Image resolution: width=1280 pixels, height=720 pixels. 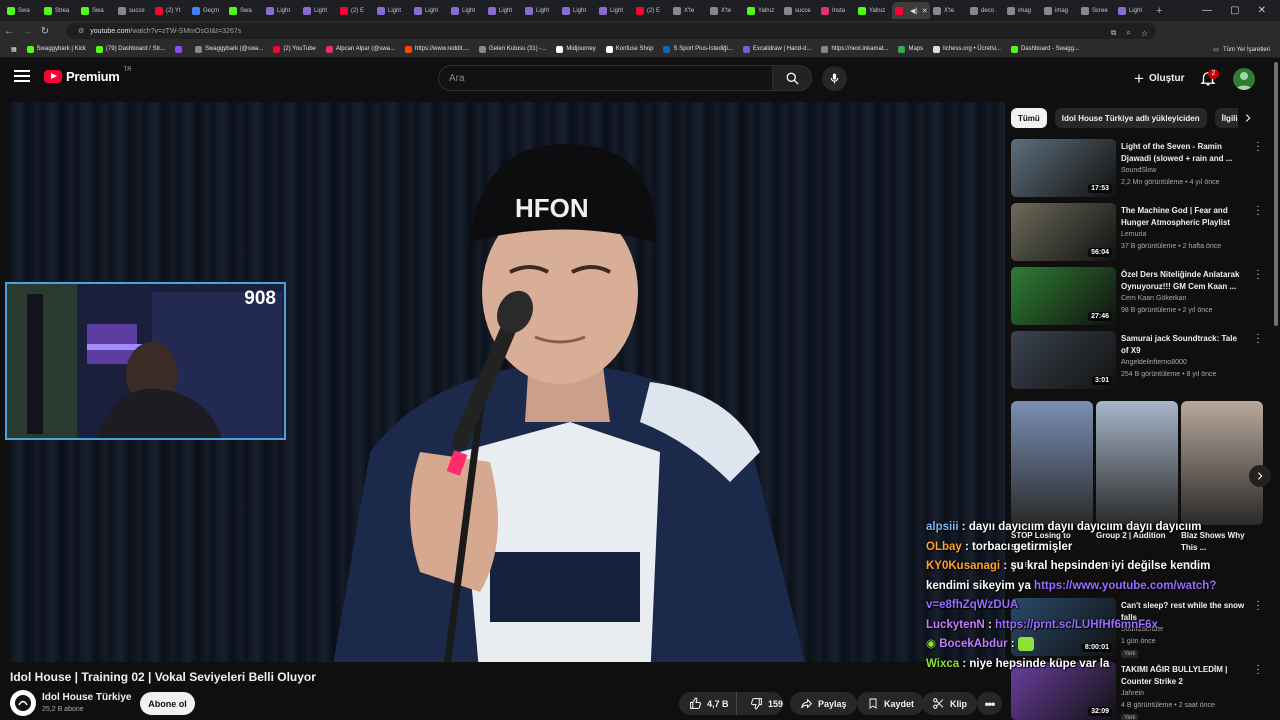 I want to click on channel-name: SoundSlow, so click(x=1138, y=170).